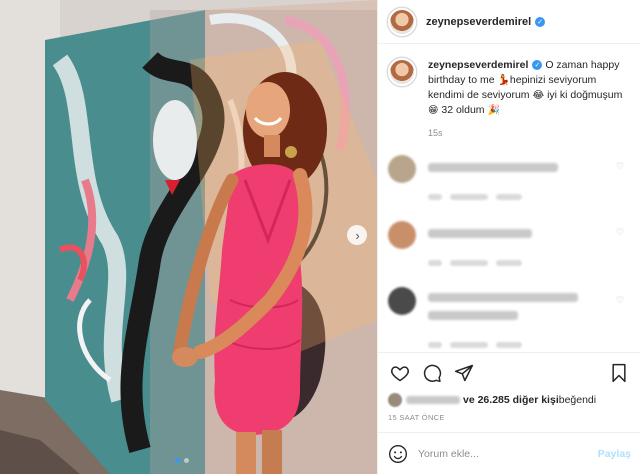 This screenshot has height=474, width=640. What do you see at coordinates (614, 454) in the screenshot?
I see `post-comment-button: Paylaş` at bounding box center [614, 454].